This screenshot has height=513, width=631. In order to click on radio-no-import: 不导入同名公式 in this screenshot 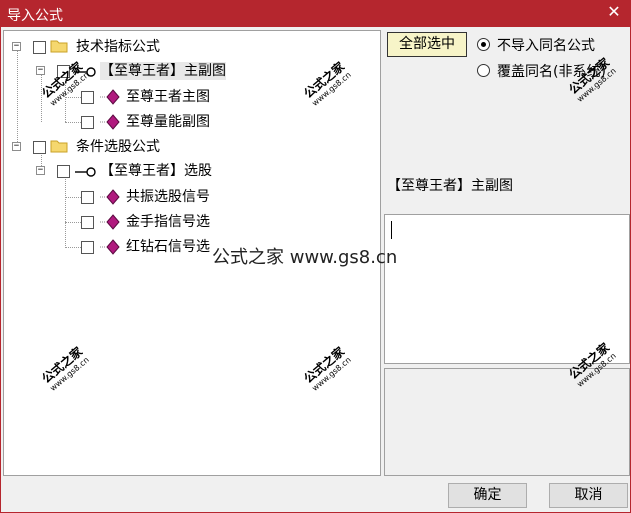, I will do `click(550, 45)`.